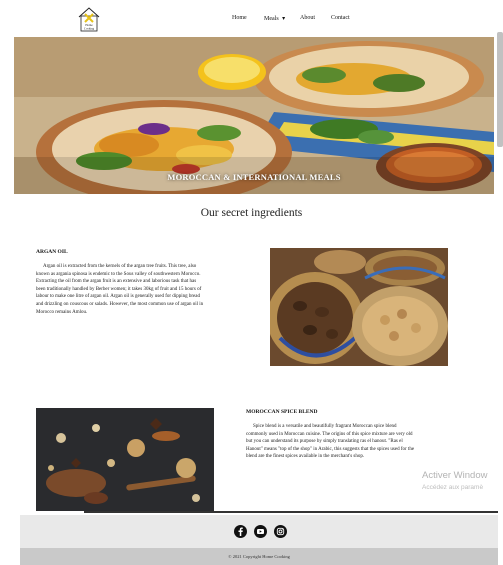 This screenshot has height=565, width=503. Describe the element at coordinates (62, 312) in the screenshot. I see `argan-line: Morocco remains Amlou.` at that location.